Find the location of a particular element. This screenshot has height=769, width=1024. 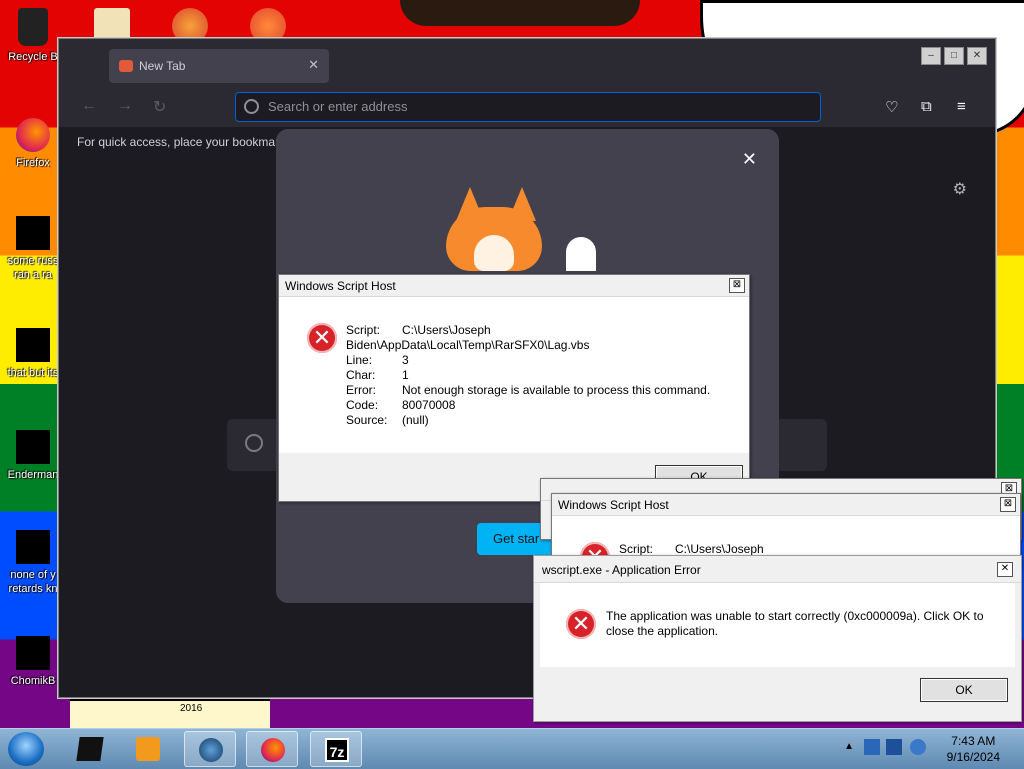

desktop-icon-label: some russ is located at coordinates (33, 261).